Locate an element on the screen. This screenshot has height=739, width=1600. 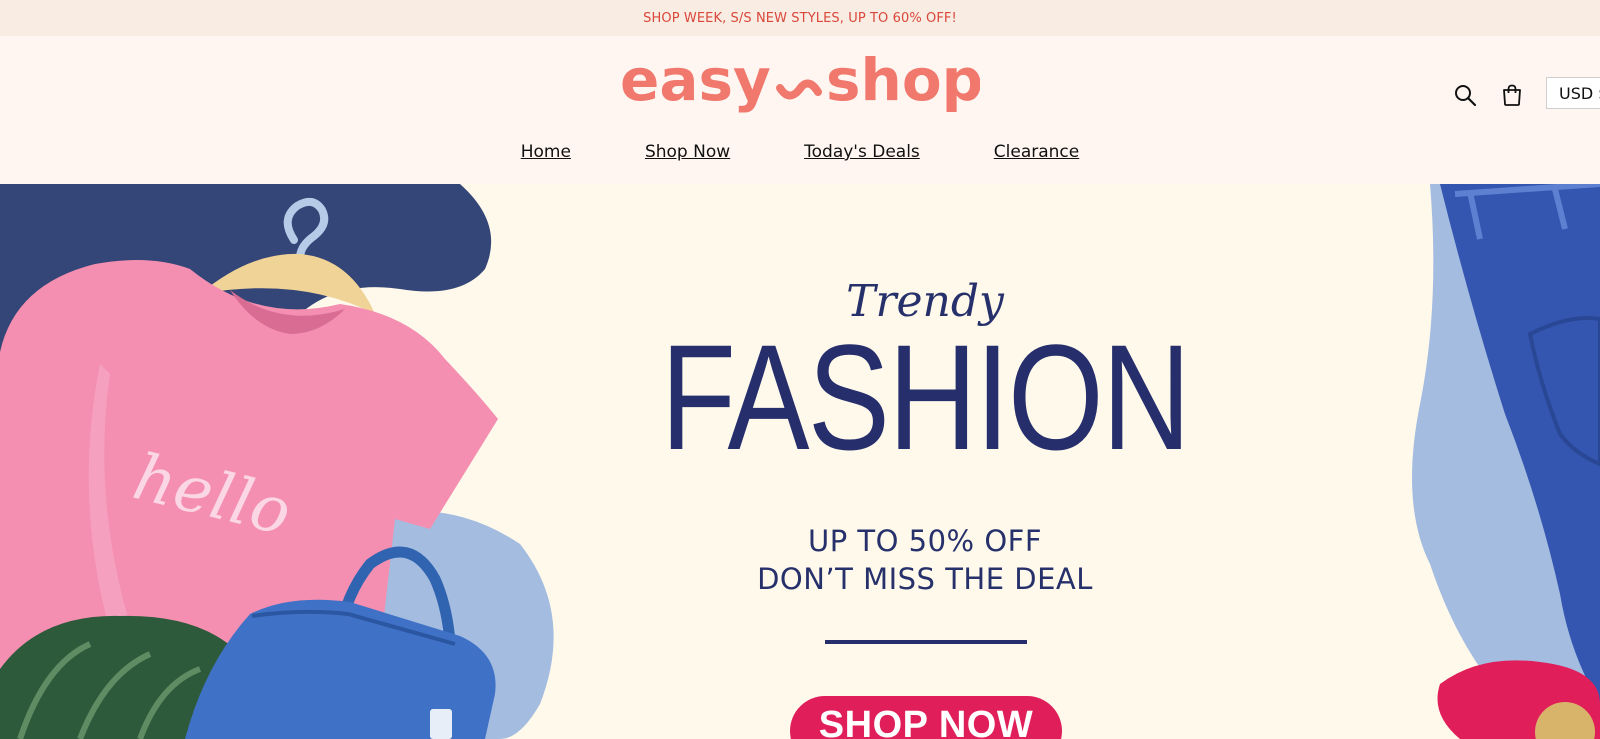
currency-selector: USD $ is located at coordinates (1573, 93).